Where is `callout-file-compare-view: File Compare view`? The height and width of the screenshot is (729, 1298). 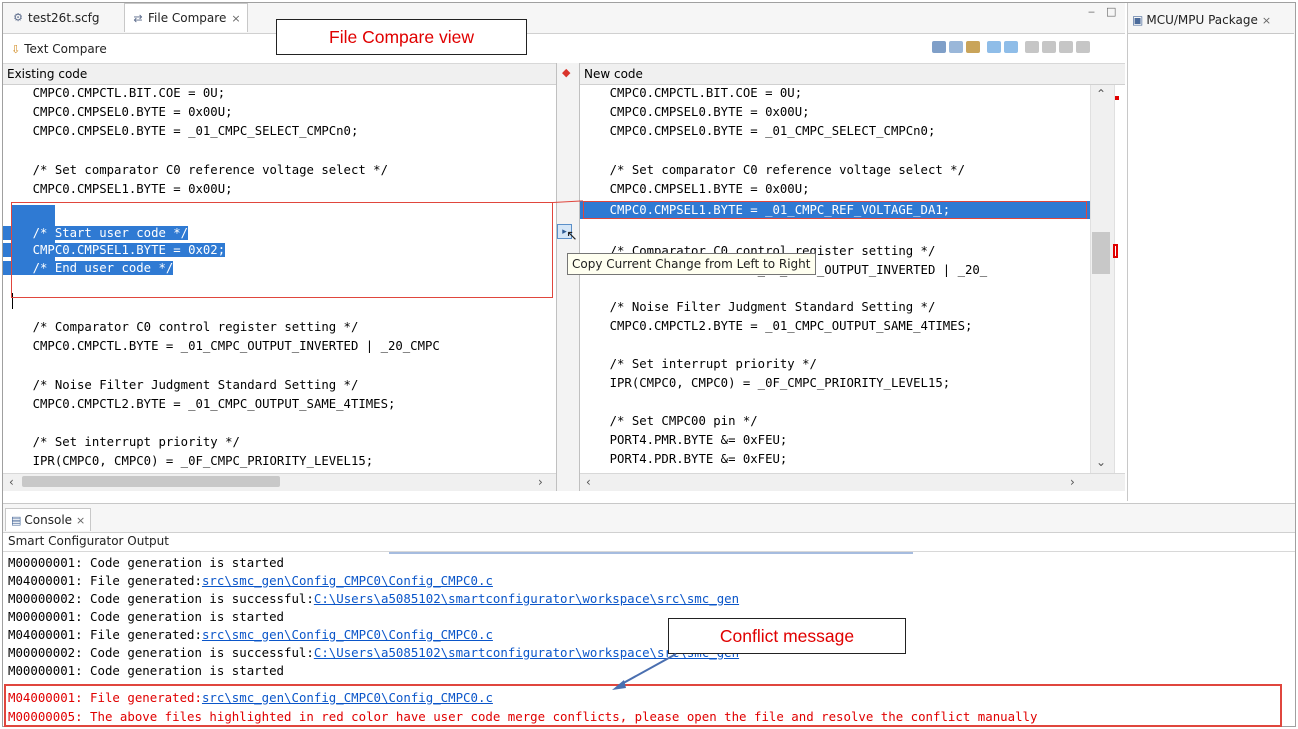 callout-file-compare-view: File Compare view is located at coordinates (401, 37).